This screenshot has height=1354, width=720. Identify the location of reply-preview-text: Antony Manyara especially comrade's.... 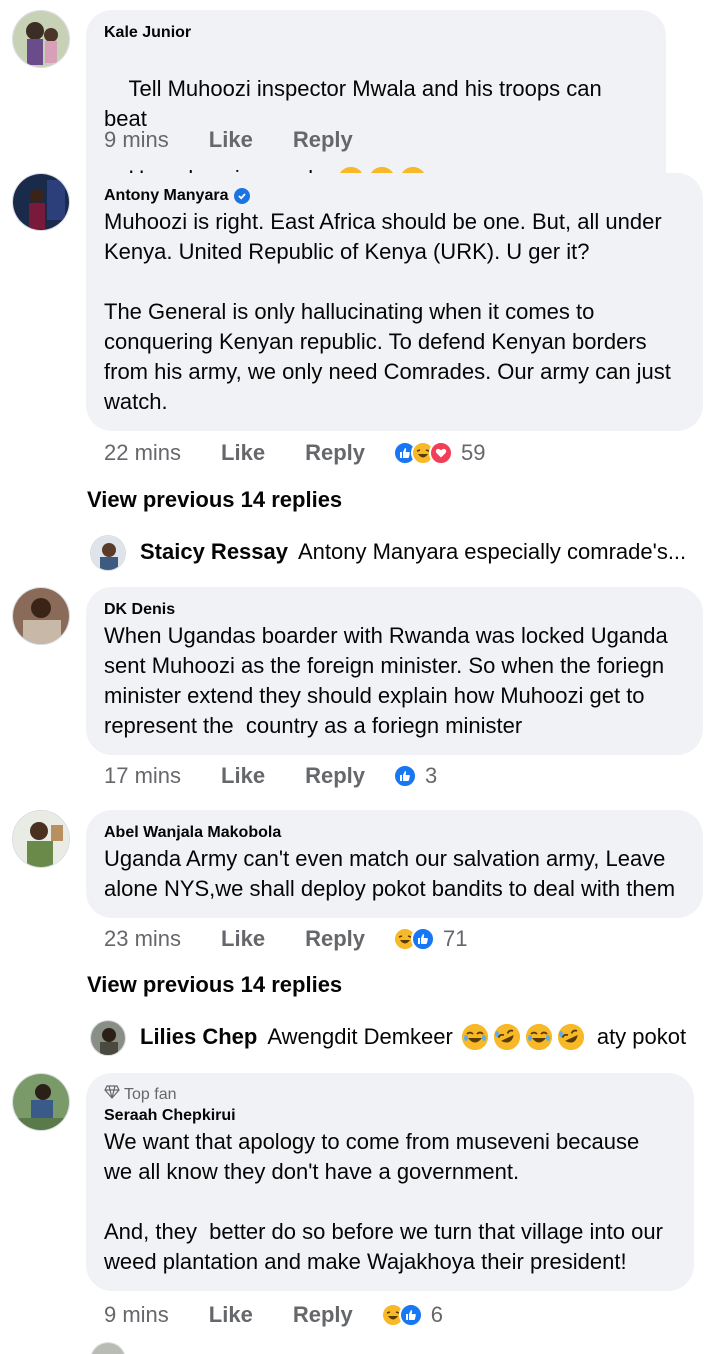
(492, 551).